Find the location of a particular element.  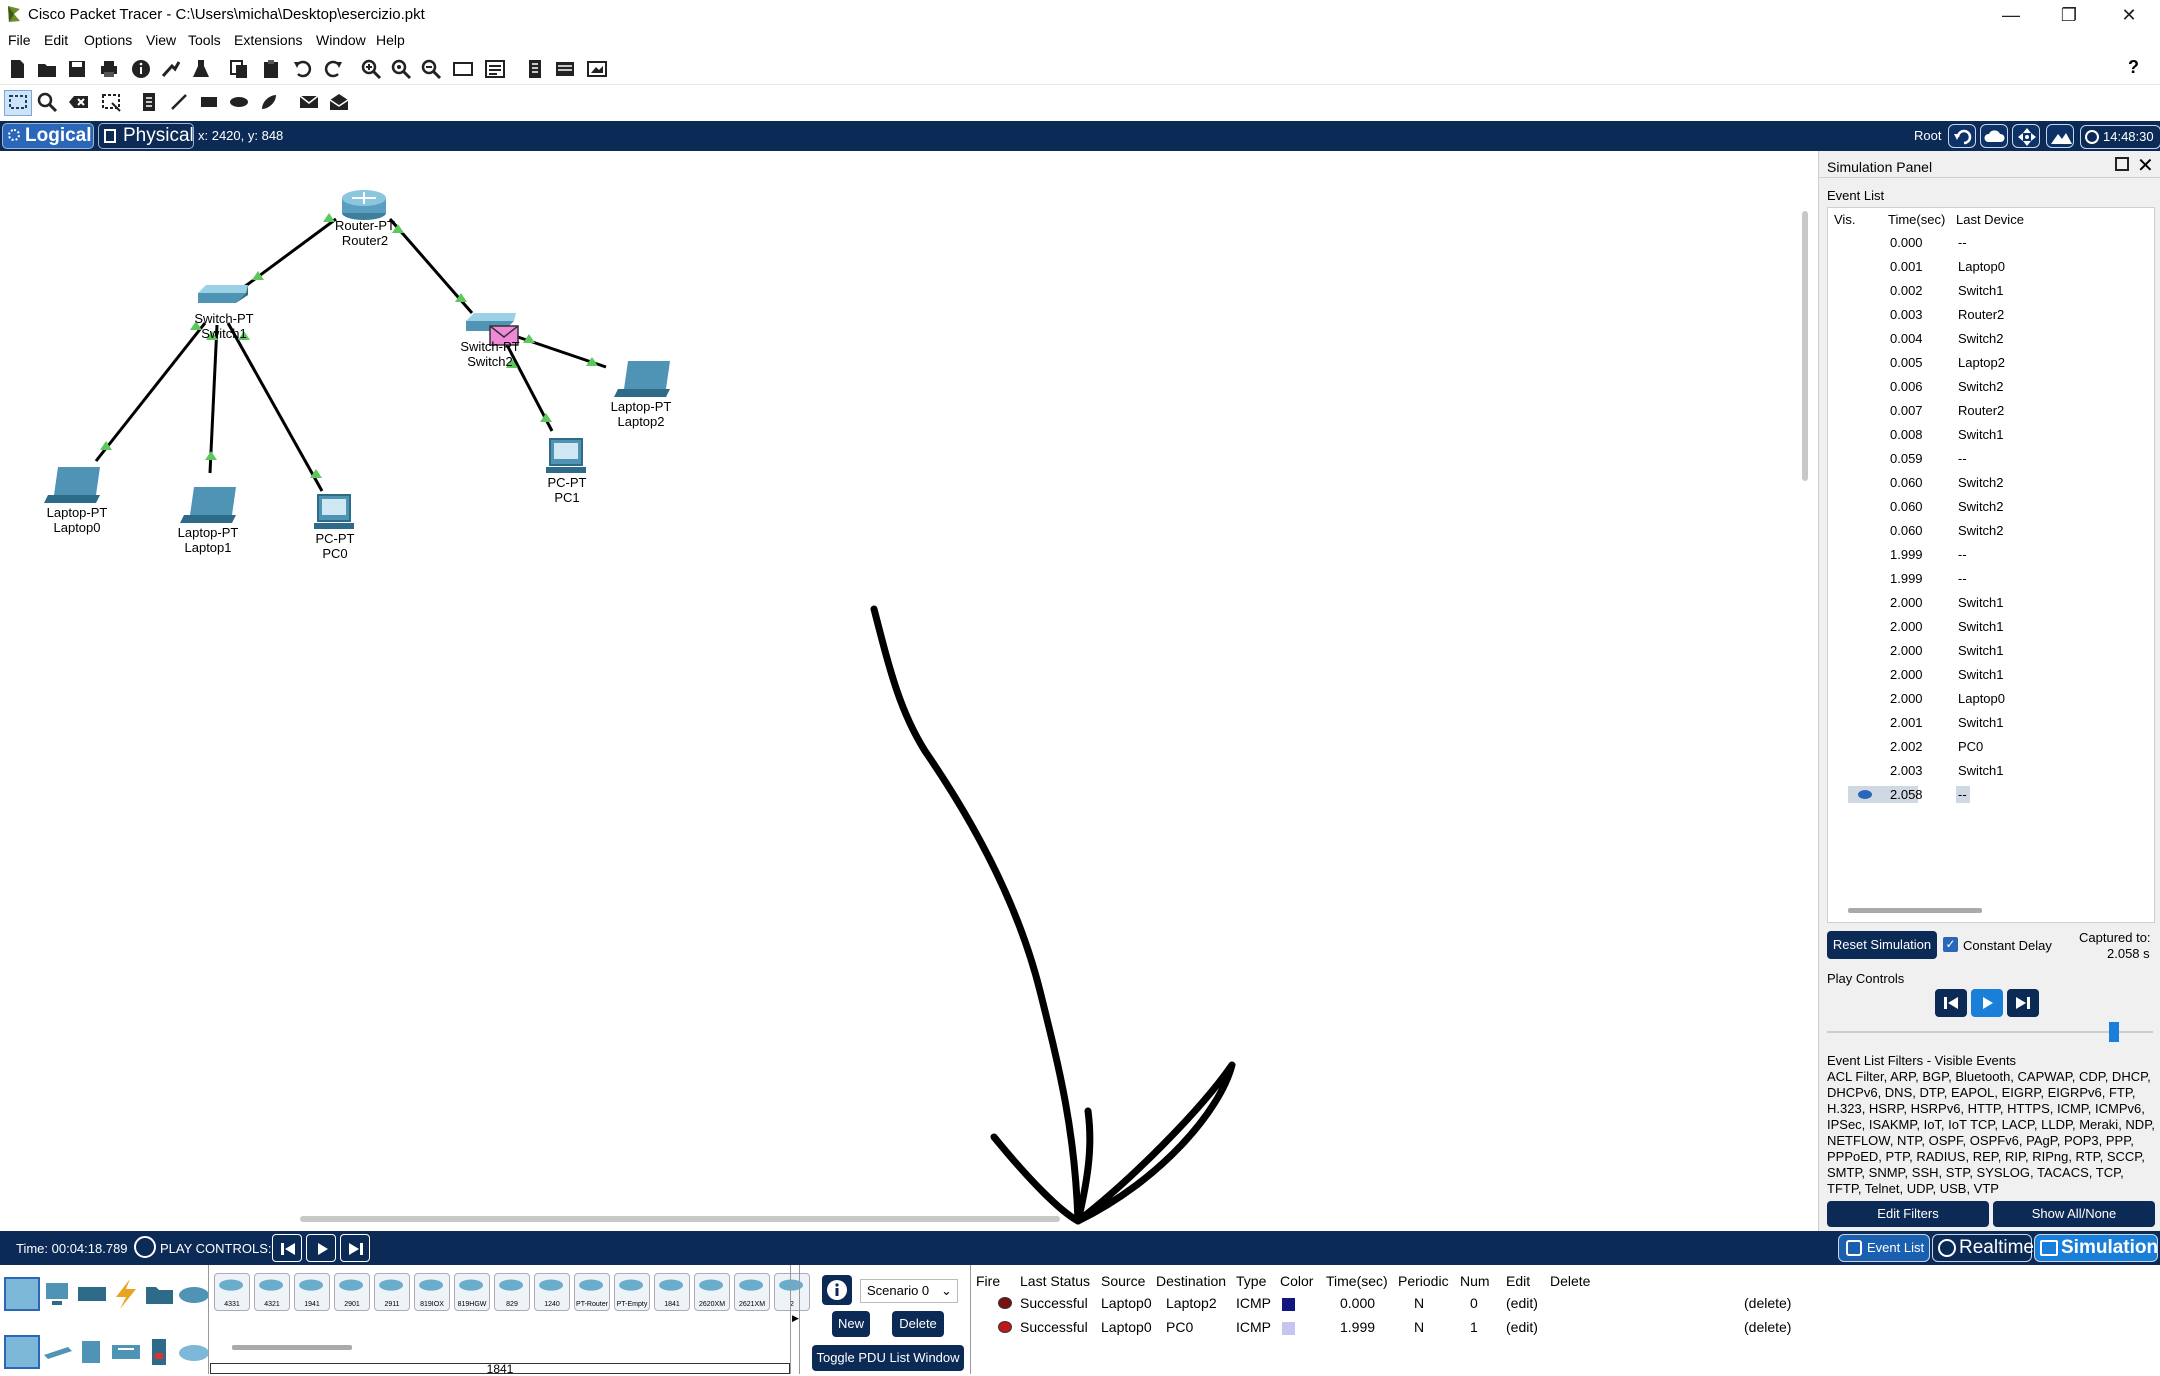

event-row: 2.058 -- is located at coordinates (1991, 794).